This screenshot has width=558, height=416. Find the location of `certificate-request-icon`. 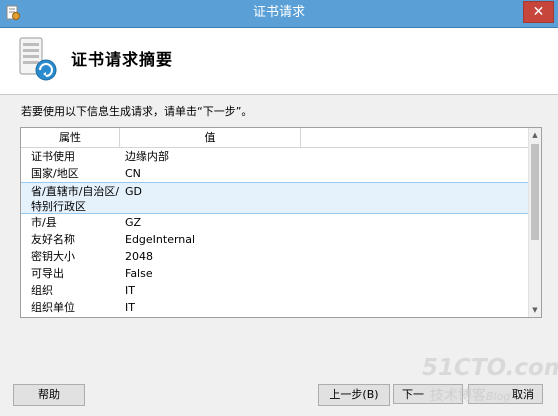

certificate-request-icon is located at coordinates (38, 59).